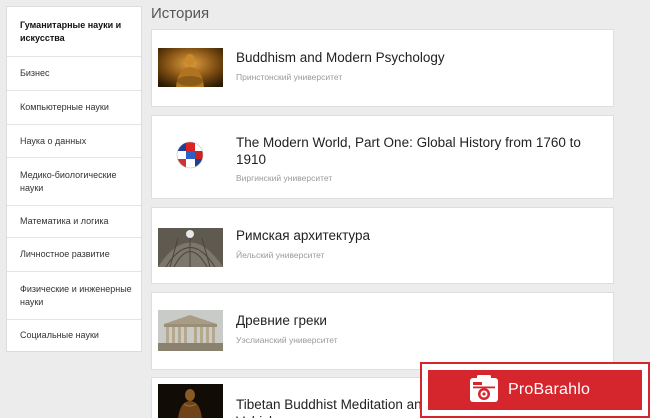 This screenshot has height=418, width=650. Describe the element at coordinates (287, 340) in the screenshot. I see `course-university: Уэслианский университет` at that location.